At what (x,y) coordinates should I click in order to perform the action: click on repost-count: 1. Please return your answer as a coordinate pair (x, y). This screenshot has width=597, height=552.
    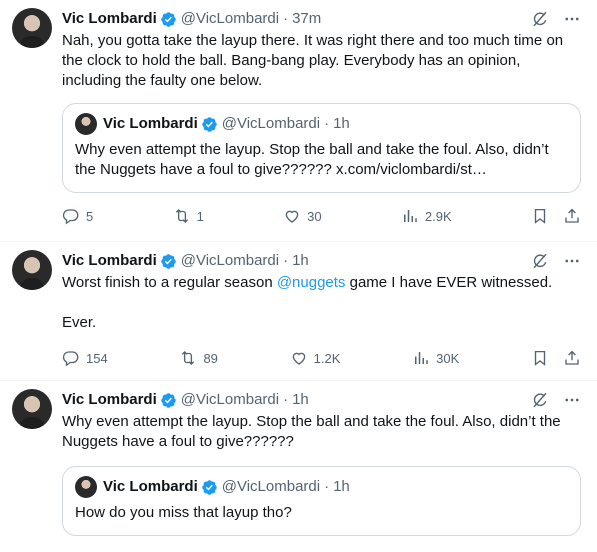
    Looking at the image, I should click on (200, 216).